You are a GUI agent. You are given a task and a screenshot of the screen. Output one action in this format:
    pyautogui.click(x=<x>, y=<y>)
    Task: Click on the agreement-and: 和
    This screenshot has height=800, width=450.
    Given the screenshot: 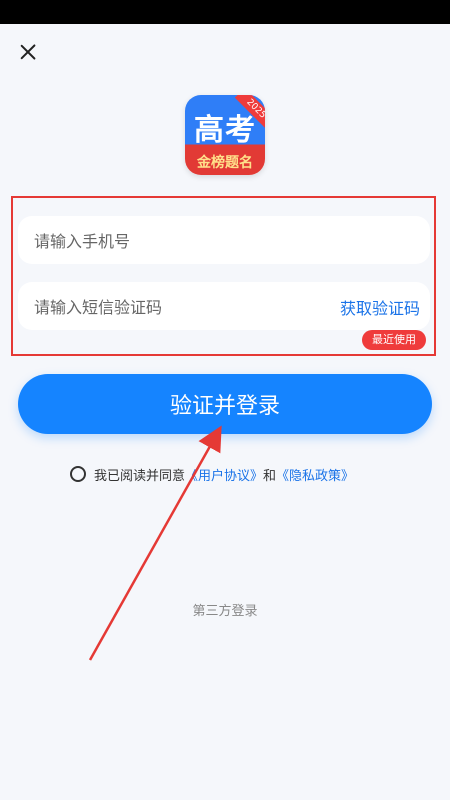 What is the action you would take?
    pyautogui.click(x=270, y=476)
    